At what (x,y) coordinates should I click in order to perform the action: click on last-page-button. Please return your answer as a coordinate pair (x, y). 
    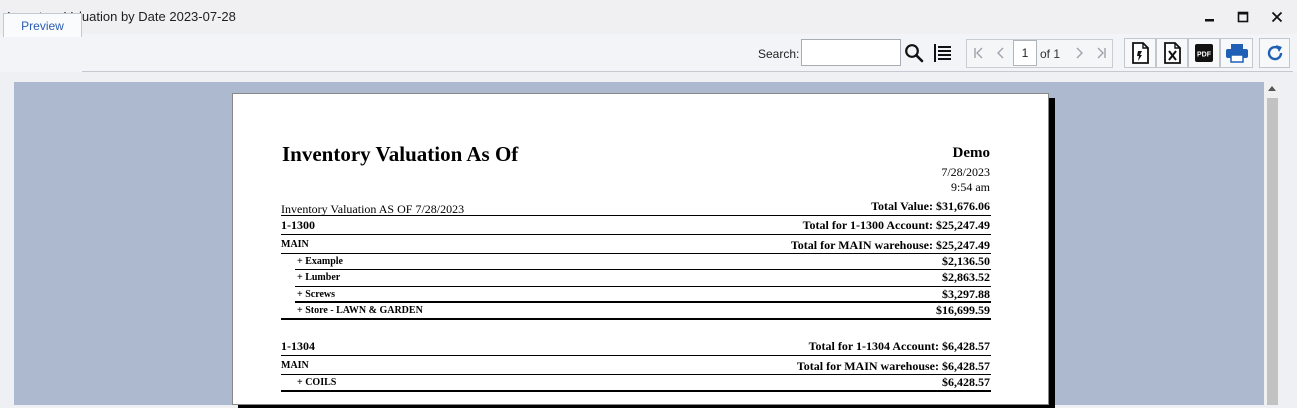
    Looking at the image, I should click on (1101, 53).